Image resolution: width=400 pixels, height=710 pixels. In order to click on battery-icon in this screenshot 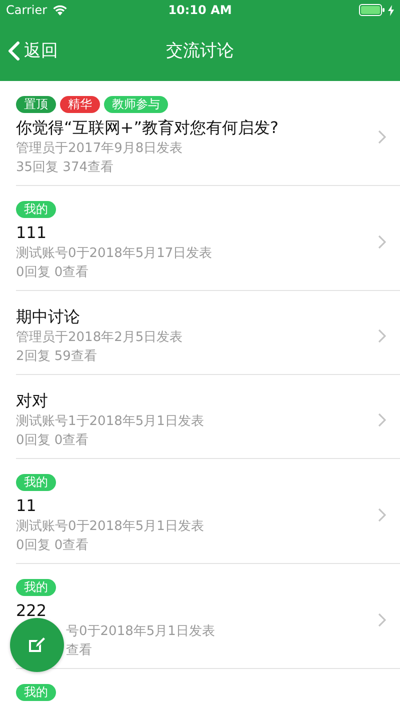, I will do `click(372, 10)`.